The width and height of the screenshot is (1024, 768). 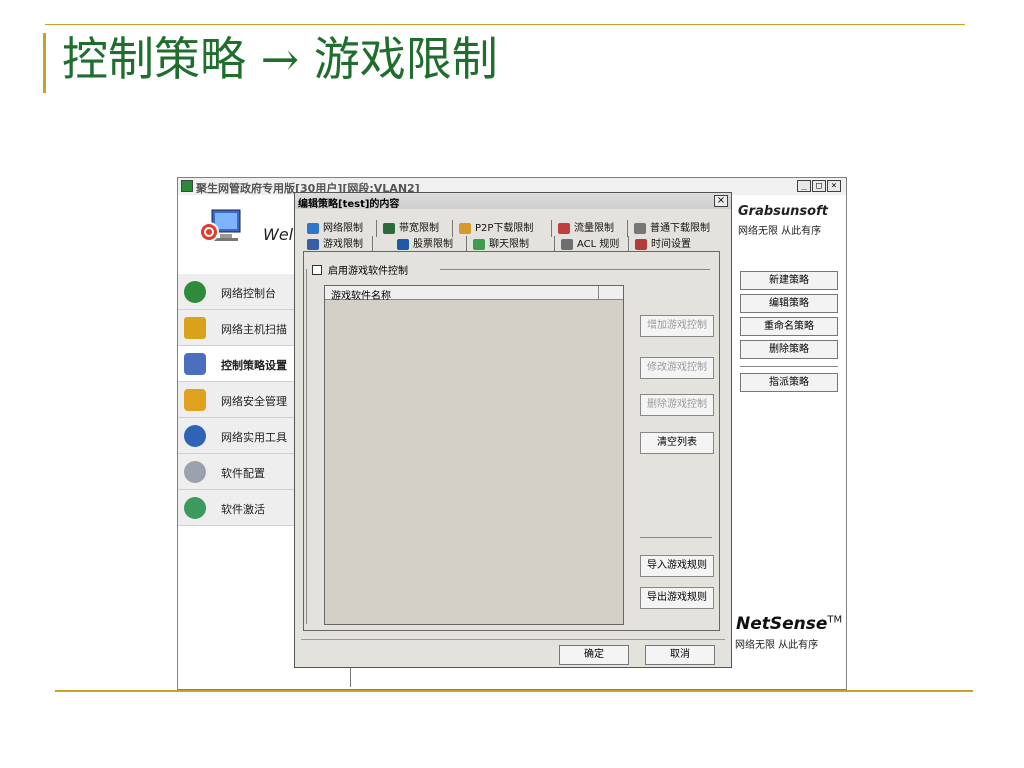 I want to click on tab-label: 带宽限制, so click(x=419, y=228).